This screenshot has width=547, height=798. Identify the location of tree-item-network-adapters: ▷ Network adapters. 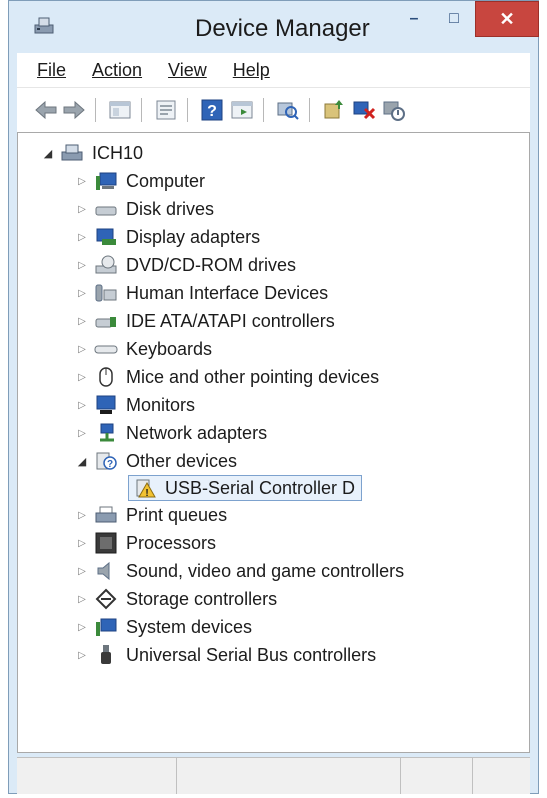
(170, 433).